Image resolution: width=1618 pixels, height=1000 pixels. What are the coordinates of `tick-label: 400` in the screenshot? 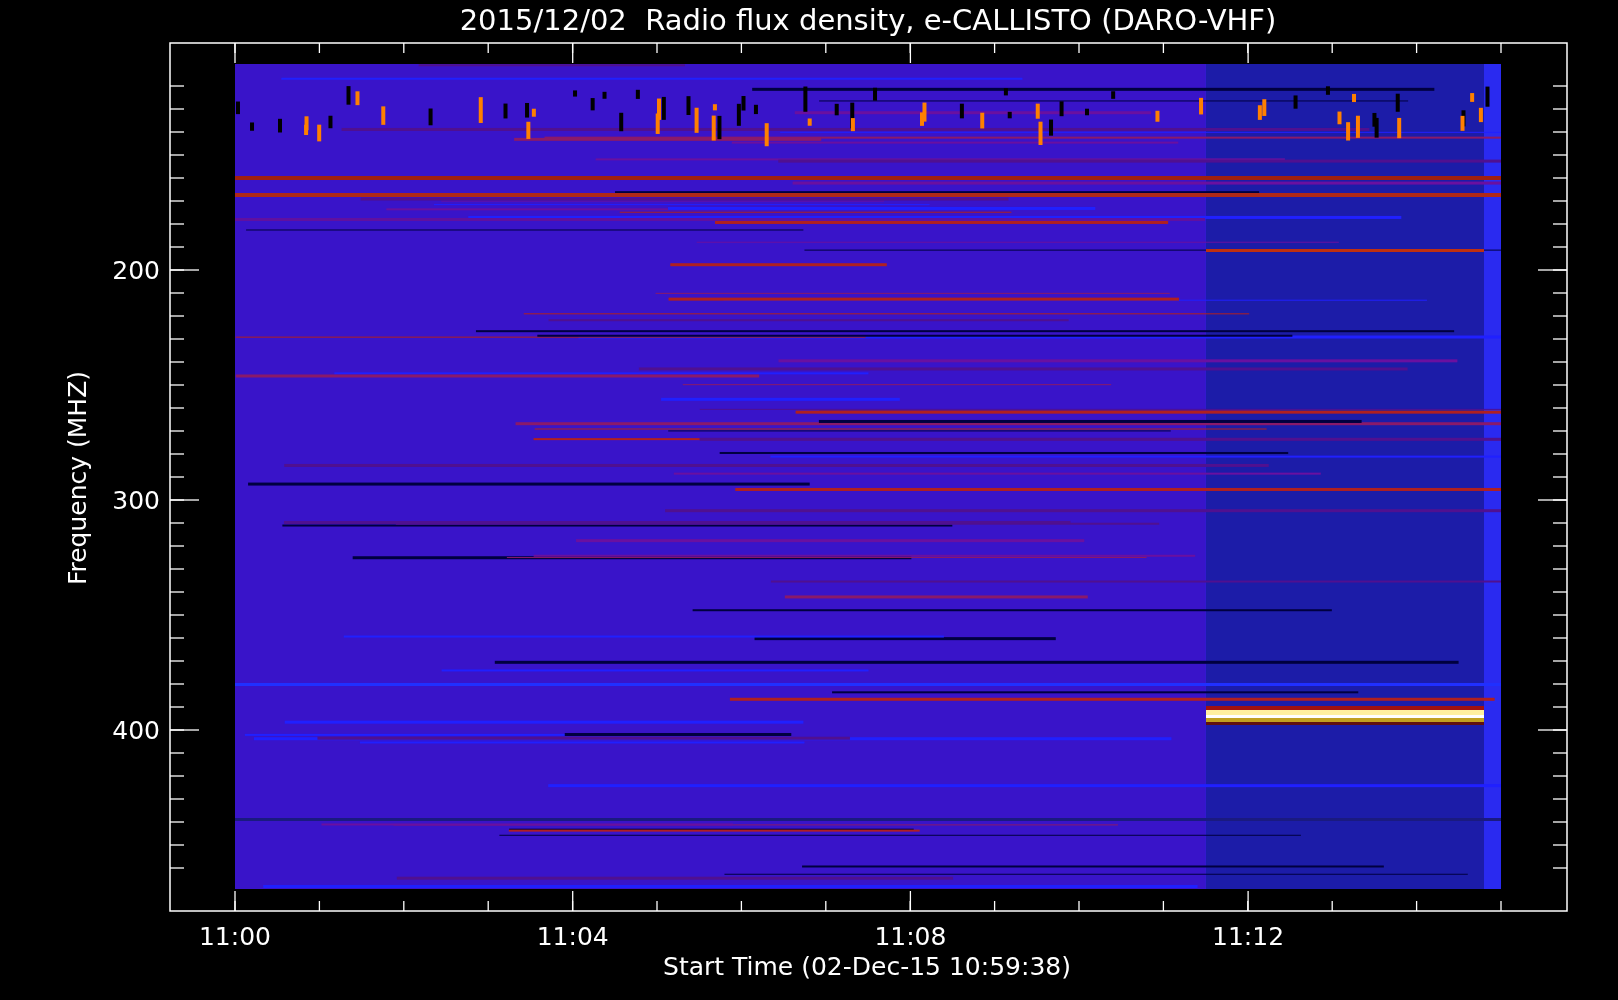 It's located at (136, 730).